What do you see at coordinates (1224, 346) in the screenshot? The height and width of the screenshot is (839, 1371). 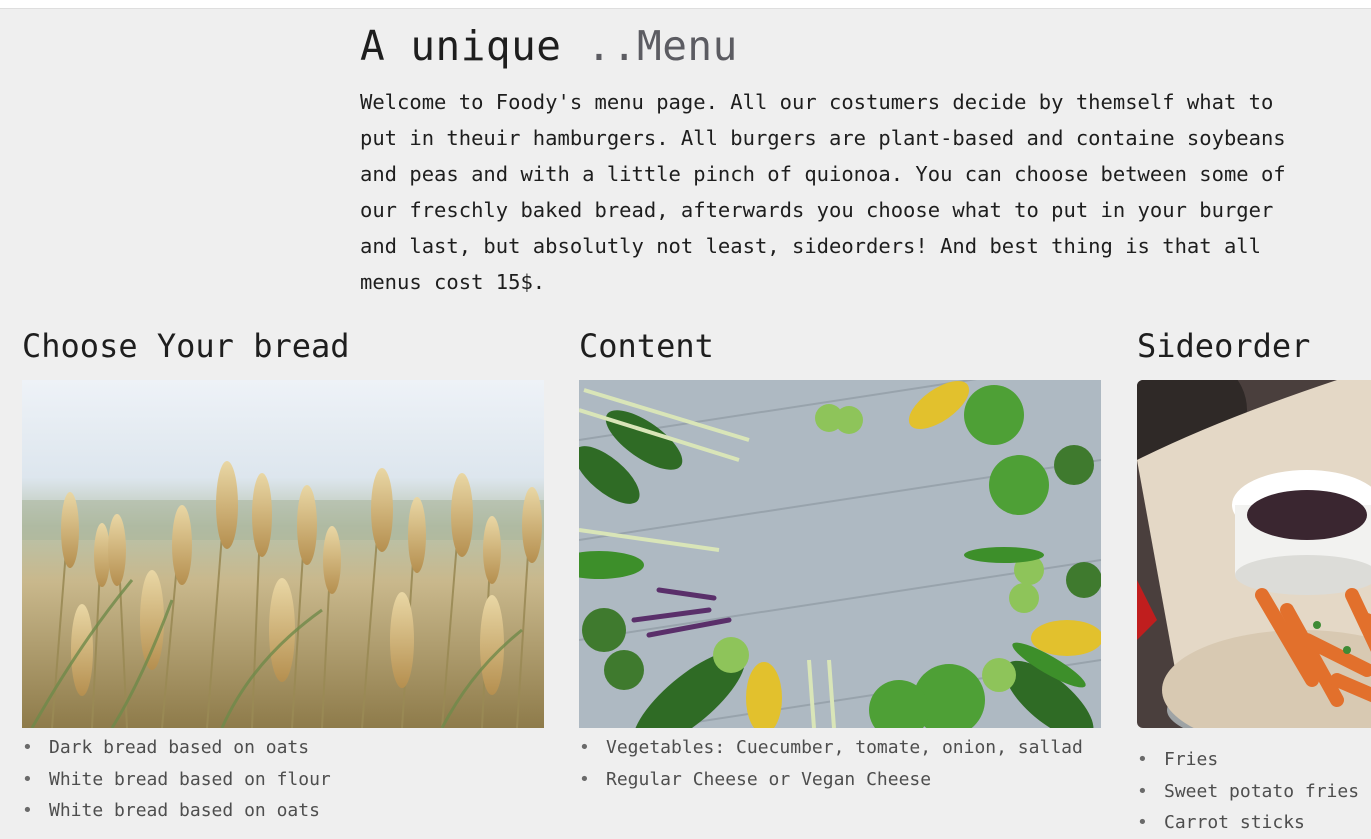 I see `sideorder-heading: Sideorder` at bounding box center [1224, 346].